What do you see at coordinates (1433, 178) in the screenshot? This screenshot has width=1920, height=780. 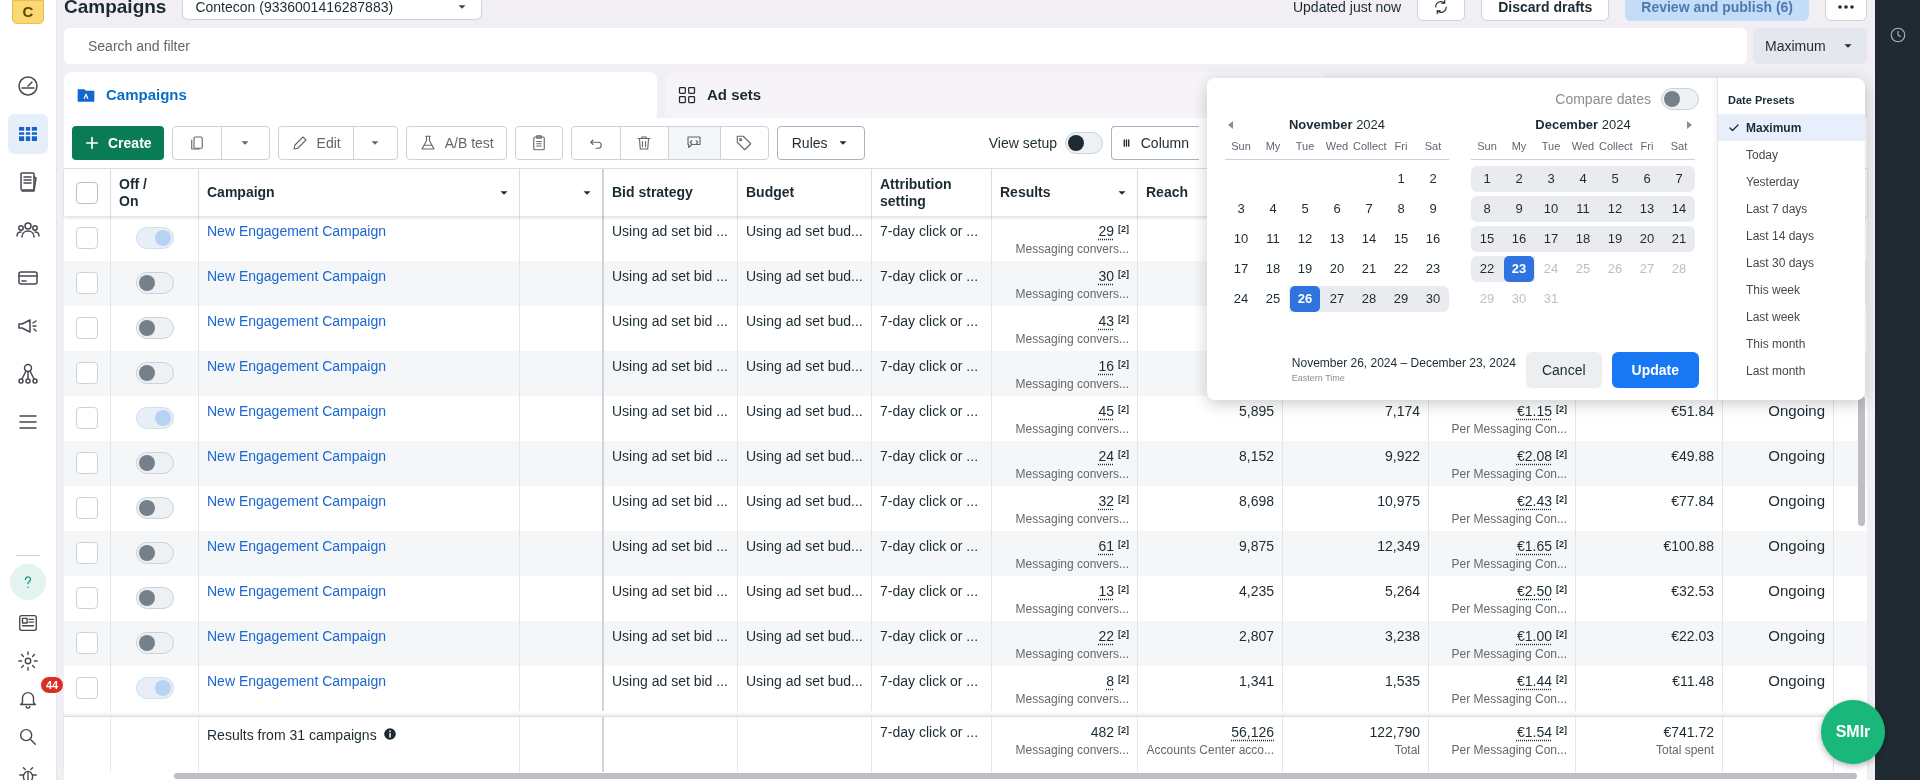 I see `calendar-day: 2` at bounding box center [1433, 178].